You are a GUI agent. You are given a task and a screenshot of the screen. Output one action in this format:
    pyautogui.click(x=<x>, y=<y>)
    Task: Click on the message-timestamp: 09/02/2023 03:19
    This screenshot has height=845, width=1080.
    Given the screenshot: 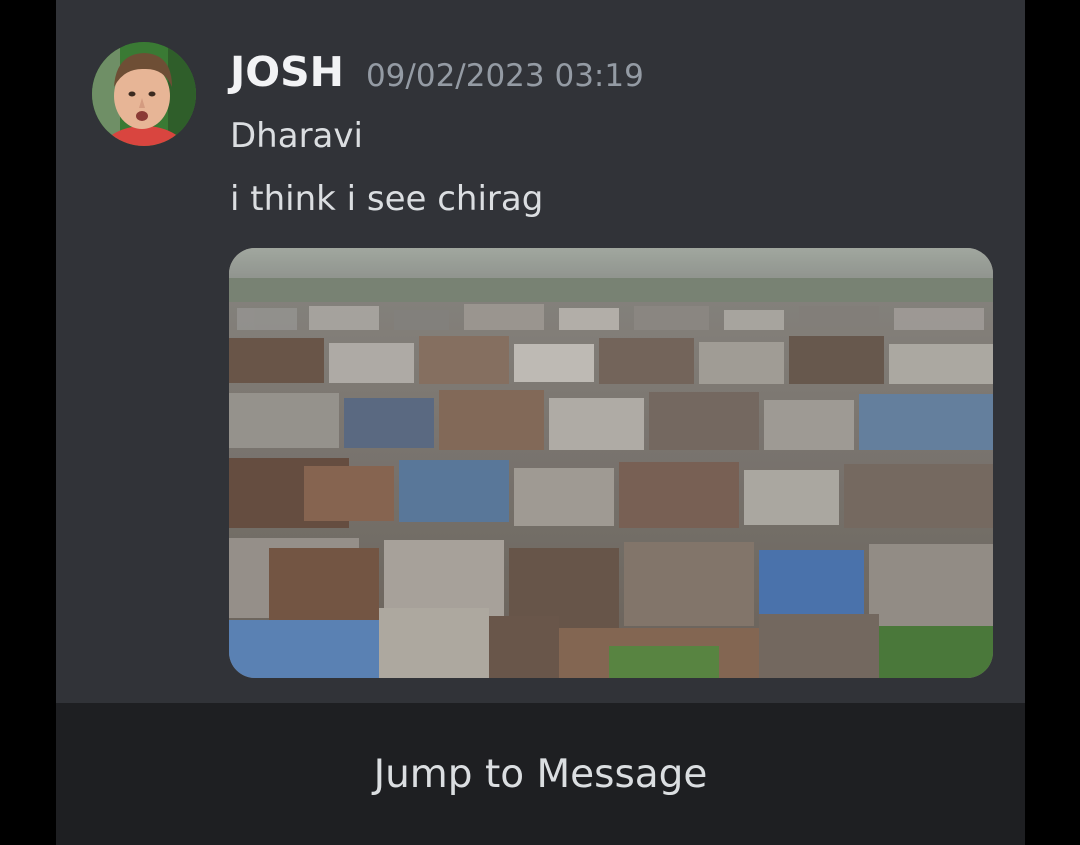 What is the action you would take?
    pyautogui.click(x=504, y=76)
    